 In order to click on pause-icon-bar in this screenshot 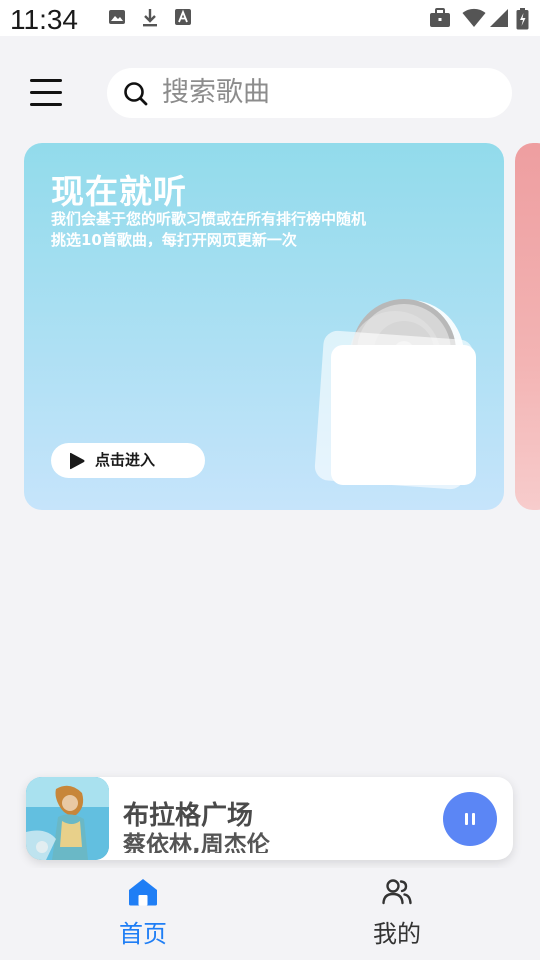, I will do `click(473, 819)`.